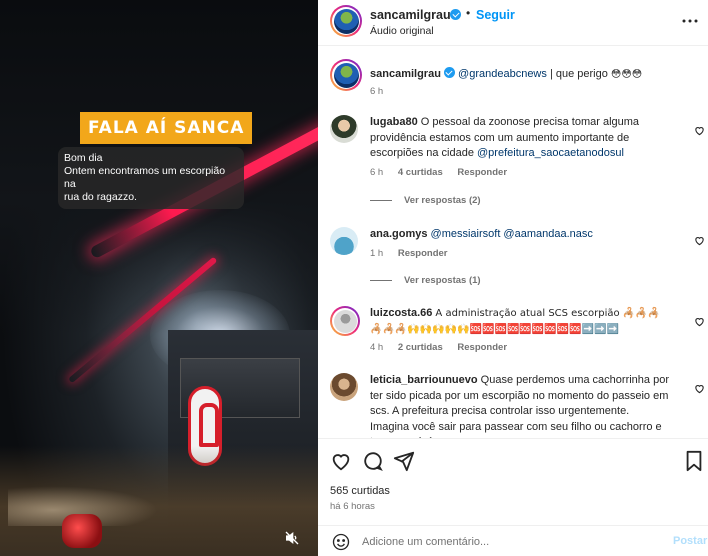 The width and height of the screenshot is (708, 556). What do you see at coordinates (695, 461) in the screenshot?
I see `save-bookmark-icon` at bounding box center [695, 461].